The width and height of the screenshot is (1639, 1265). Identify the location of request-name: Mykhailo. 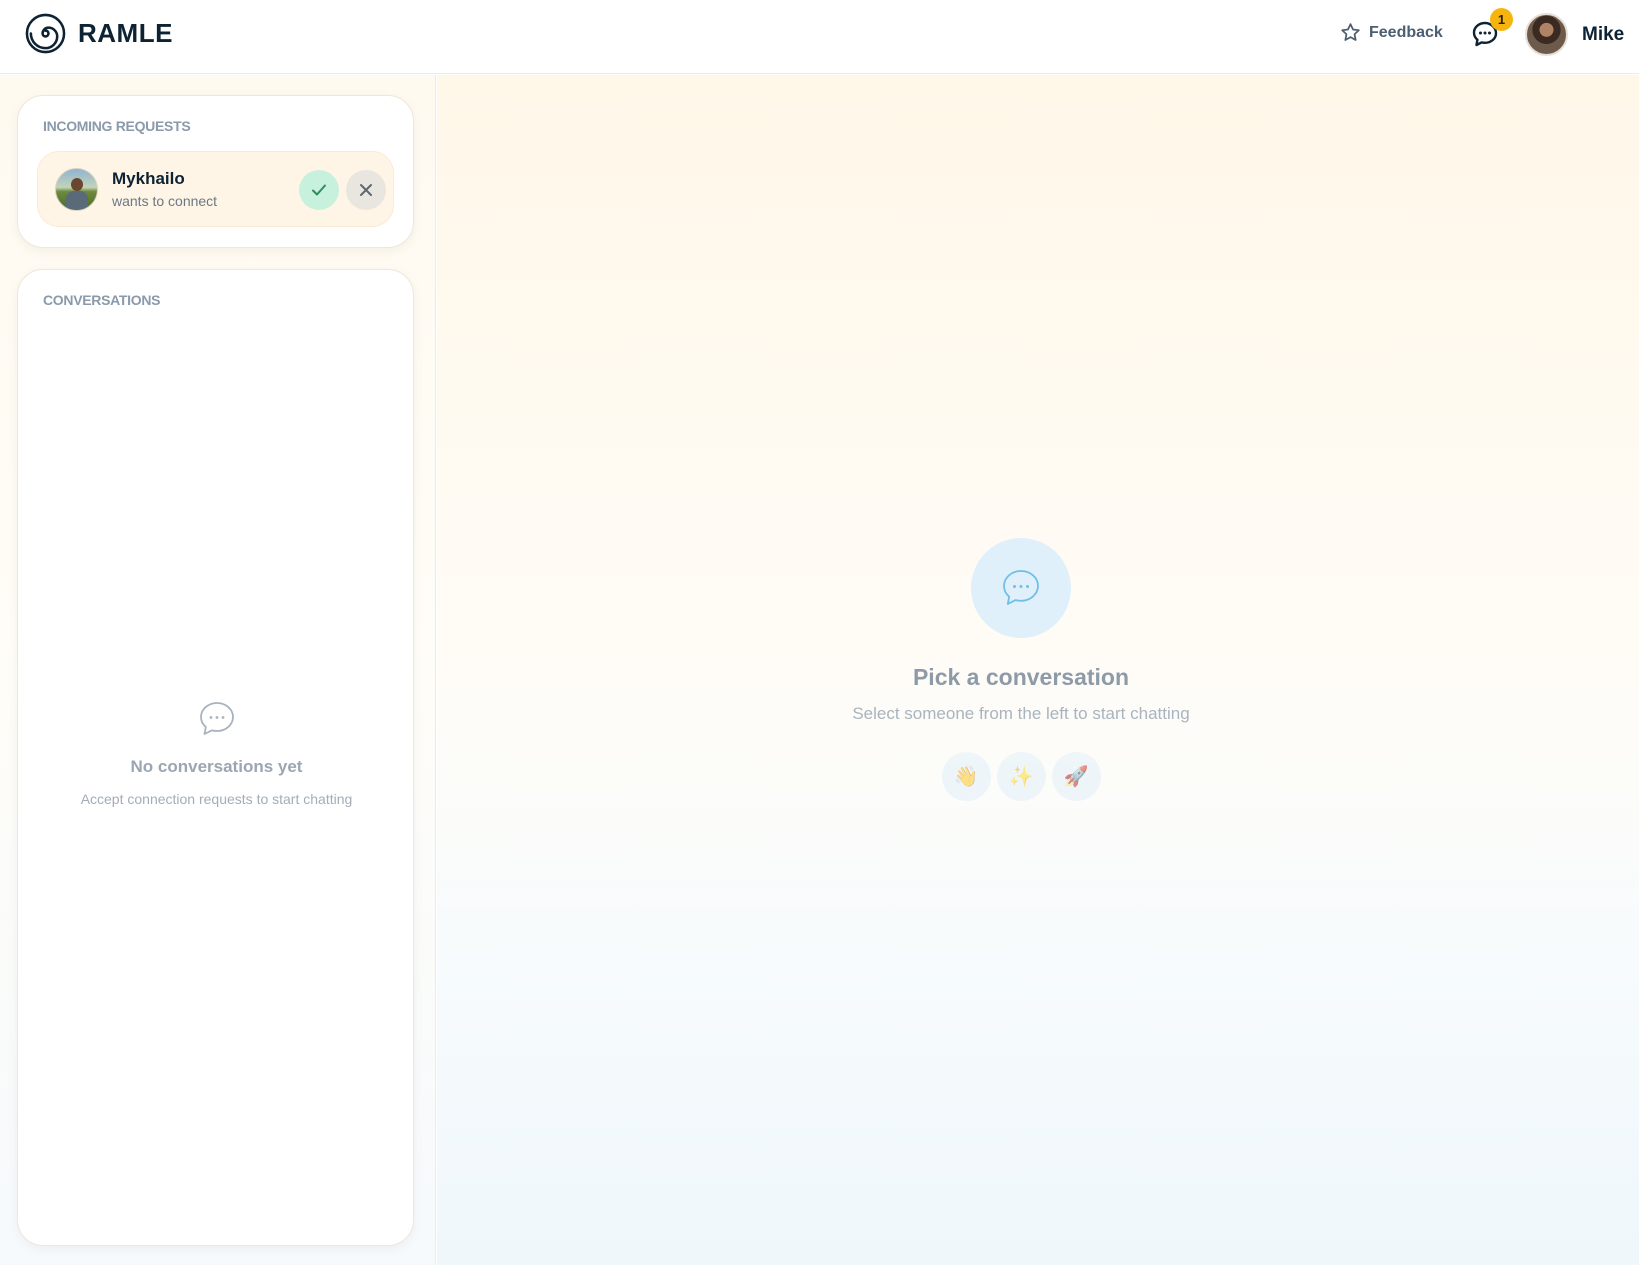
(148, 178).